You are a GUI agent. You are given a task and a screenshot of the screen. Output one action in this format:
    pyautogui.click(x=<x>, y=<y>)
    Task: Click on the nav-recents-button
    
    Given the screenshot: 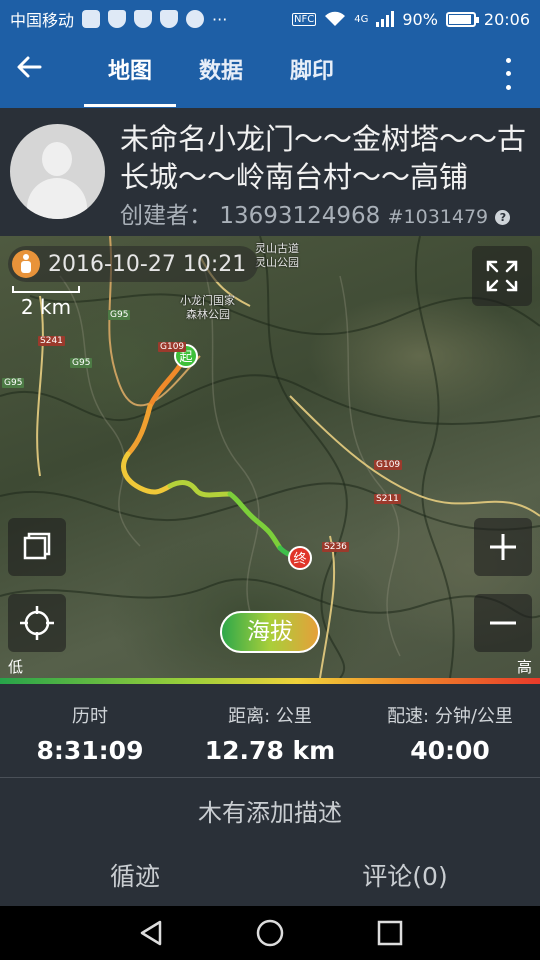 What is the action you would take?
    pyautogui.click(x=390, y=933)
    